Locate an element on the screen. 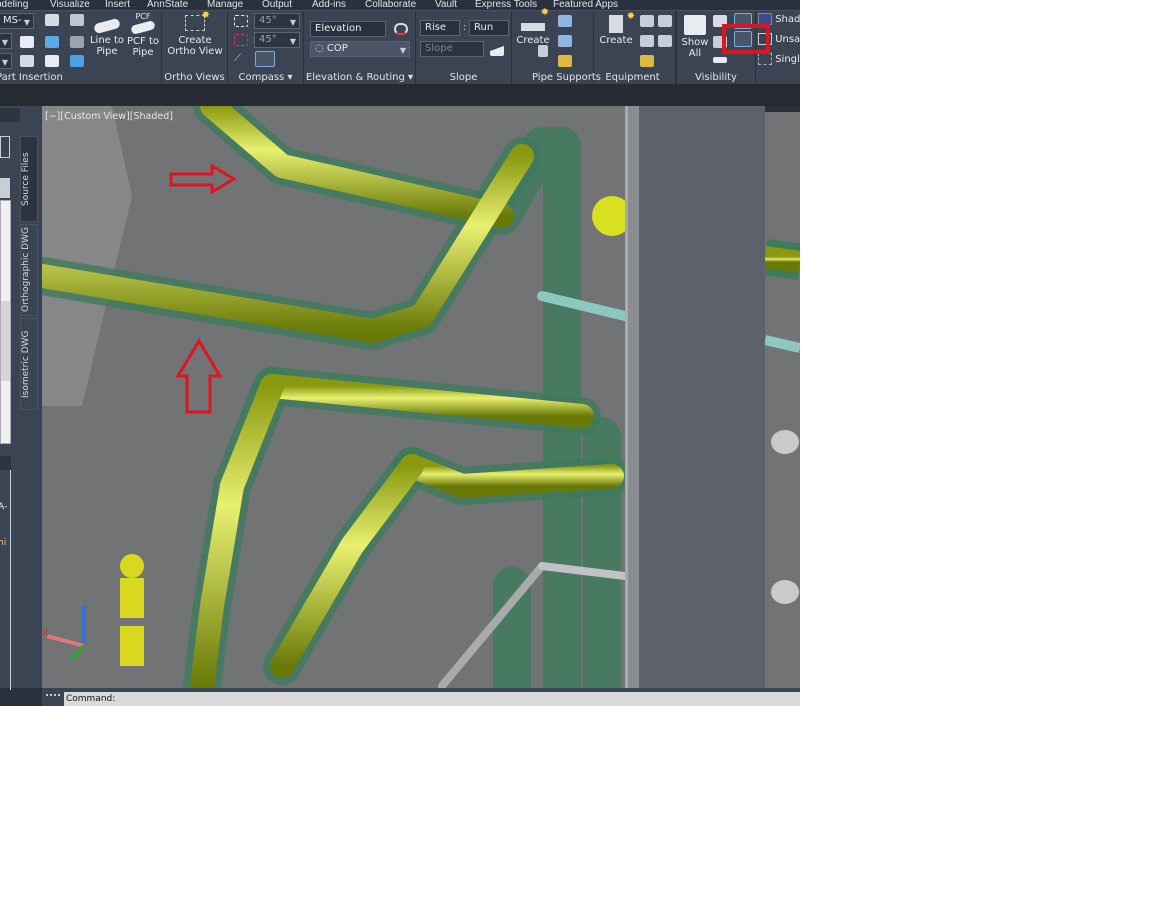 Image resolution: width=1152 pixels, height=922 pixels. tab-annstate: AnnState is located at coordinates (167, 5).